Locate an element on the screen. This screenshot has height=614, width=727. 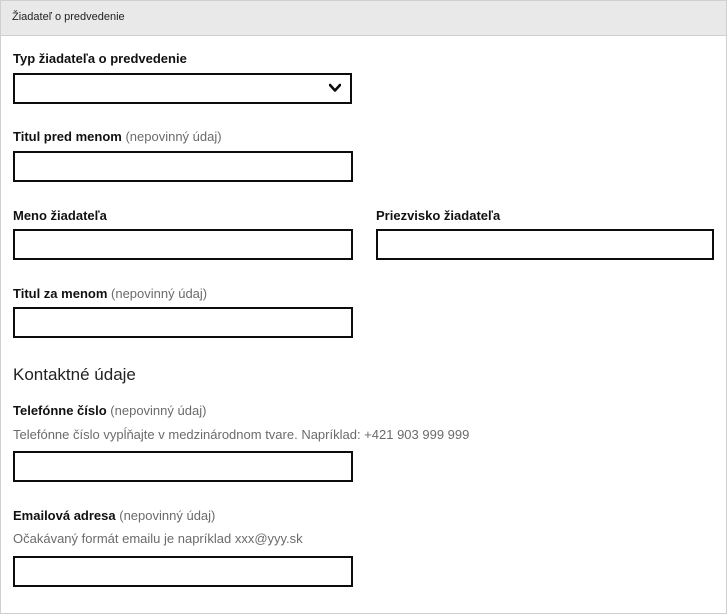
title-before-label: Titul pred menom (nepovinný údaj) is located at coordinates (117, 136).